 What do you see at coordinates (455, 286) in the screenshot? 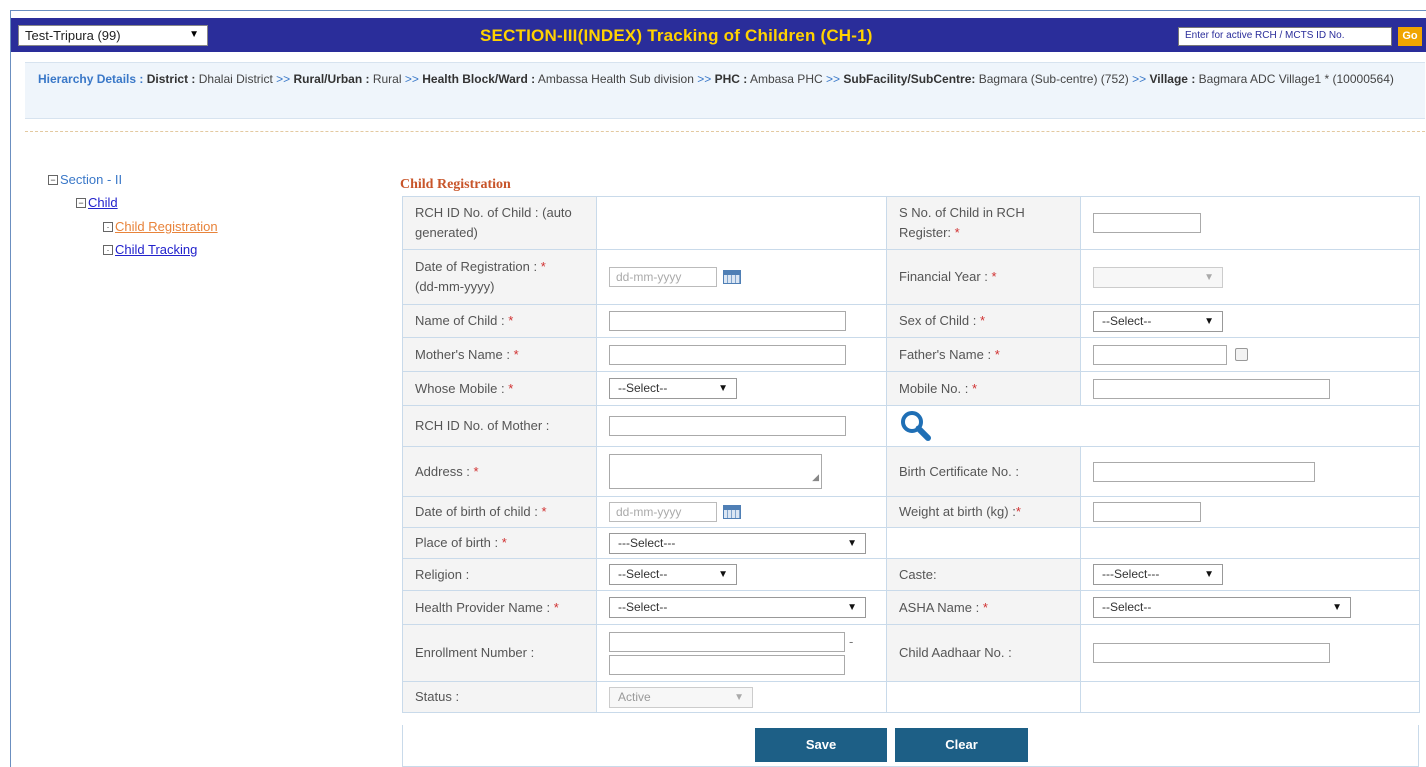
I see `date-format-hint: (dd-mm-yyyy)` at bounding box center [455, 286].